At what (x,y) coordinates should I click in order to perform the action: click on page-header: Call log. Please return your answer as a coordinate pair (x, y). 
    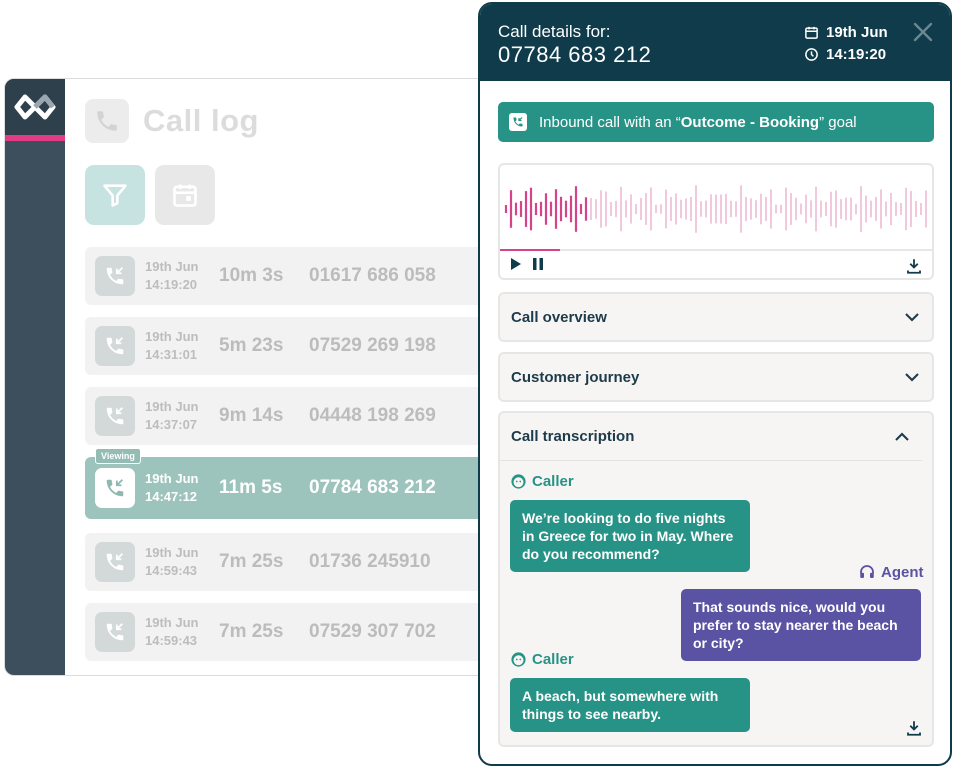
    Looking at the image, I should click on (172, 121).